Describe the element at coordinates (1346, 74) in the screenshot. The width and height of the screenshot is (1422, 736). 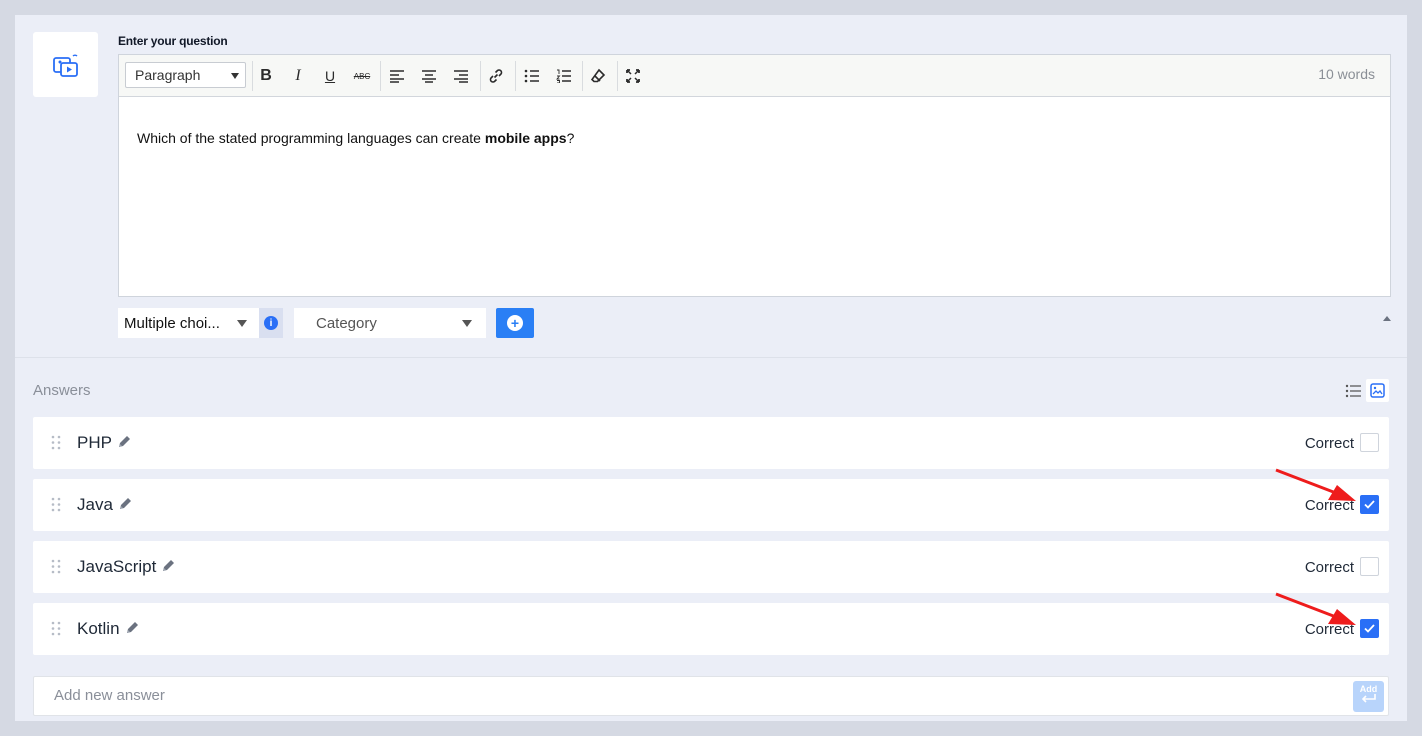
I see `word-count: 10 words` at that location.